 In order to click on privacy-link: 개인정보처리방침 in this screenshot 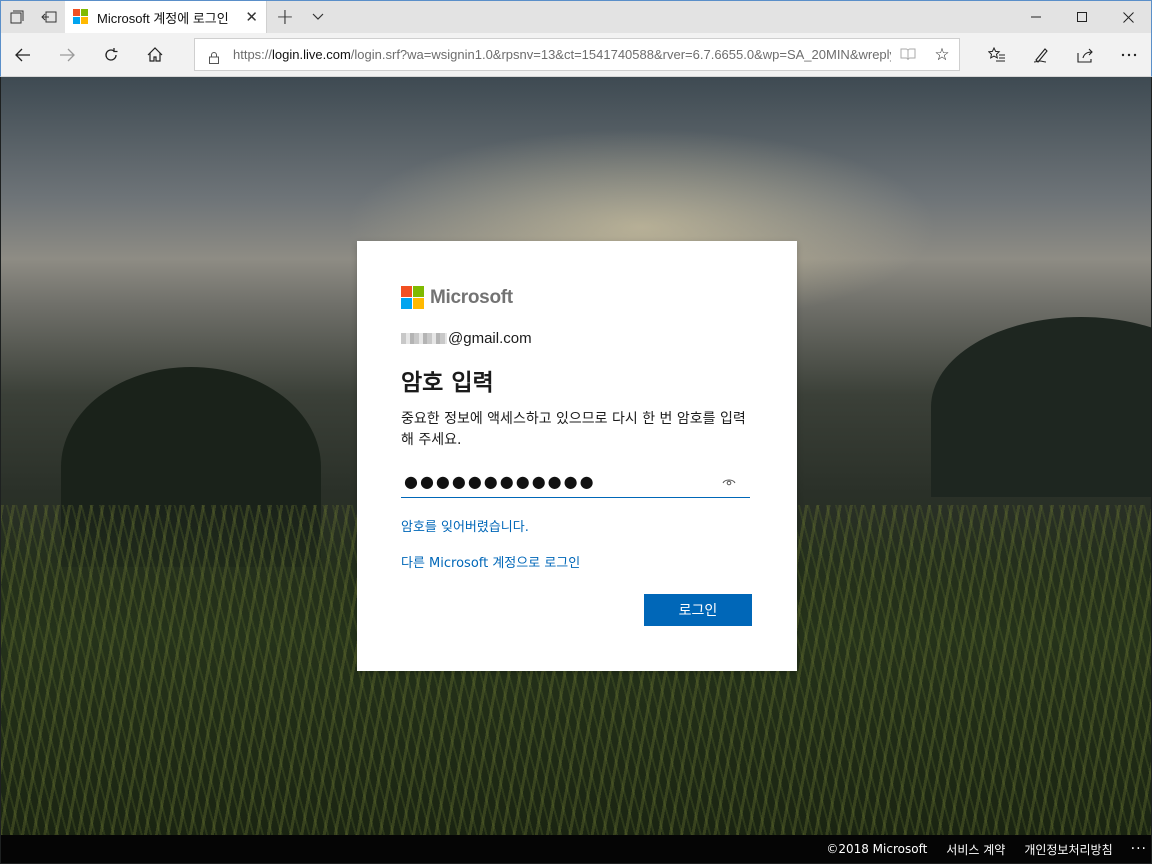, I will do `click(1068, 849)`.